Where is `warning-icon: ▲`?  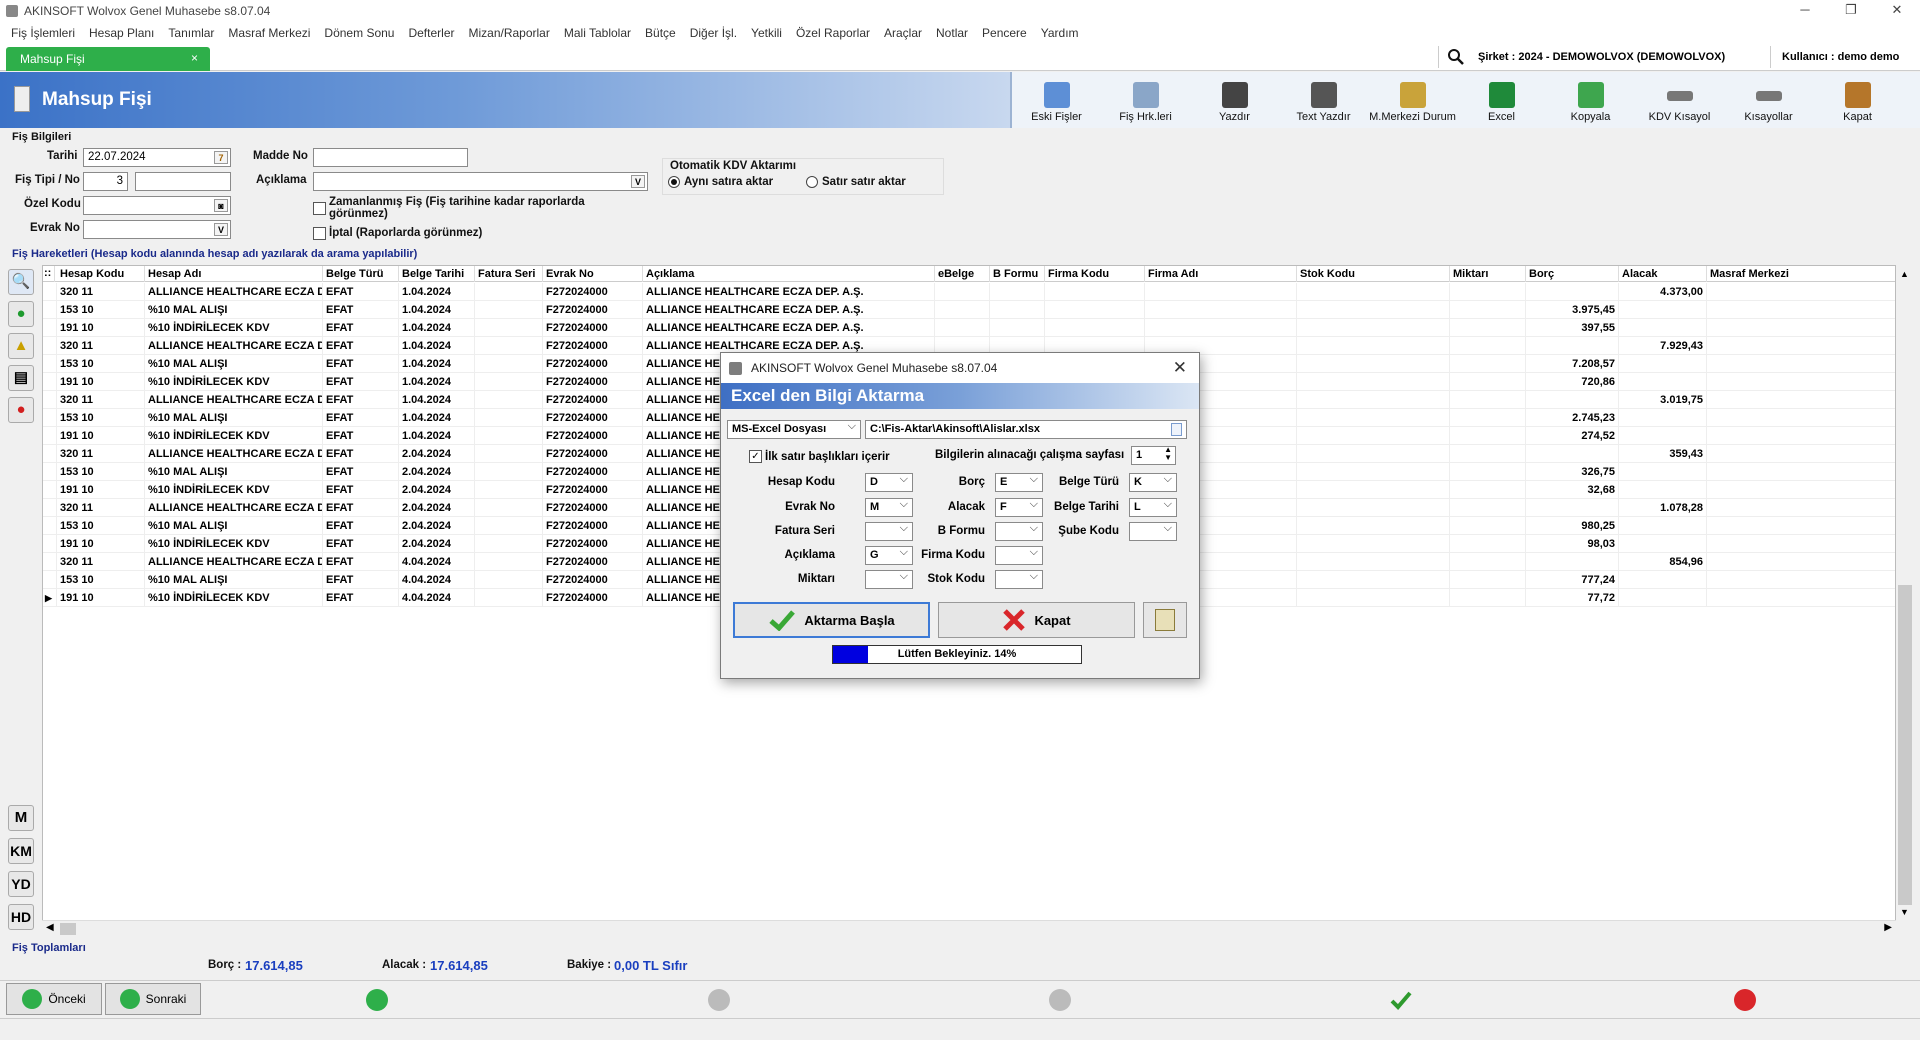
warning-icon: ▲ is located at coordinates (21, 346).